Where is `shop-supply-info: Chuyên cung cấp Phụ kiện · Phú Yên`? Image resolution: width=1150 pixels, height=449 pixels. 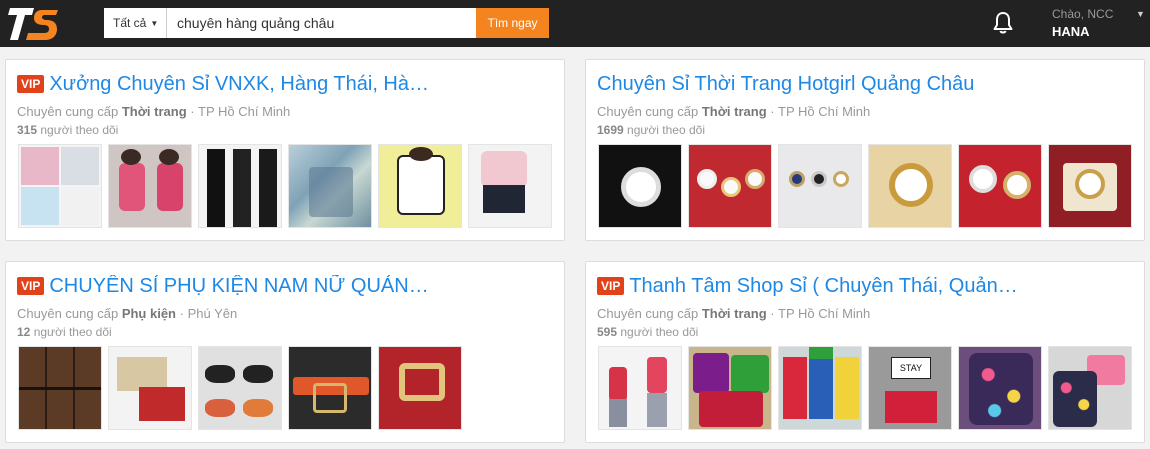
shop-supply-info: Chuyên cung cấp Phụ kiện · Phú Yên is located at coordinates (127, 313).